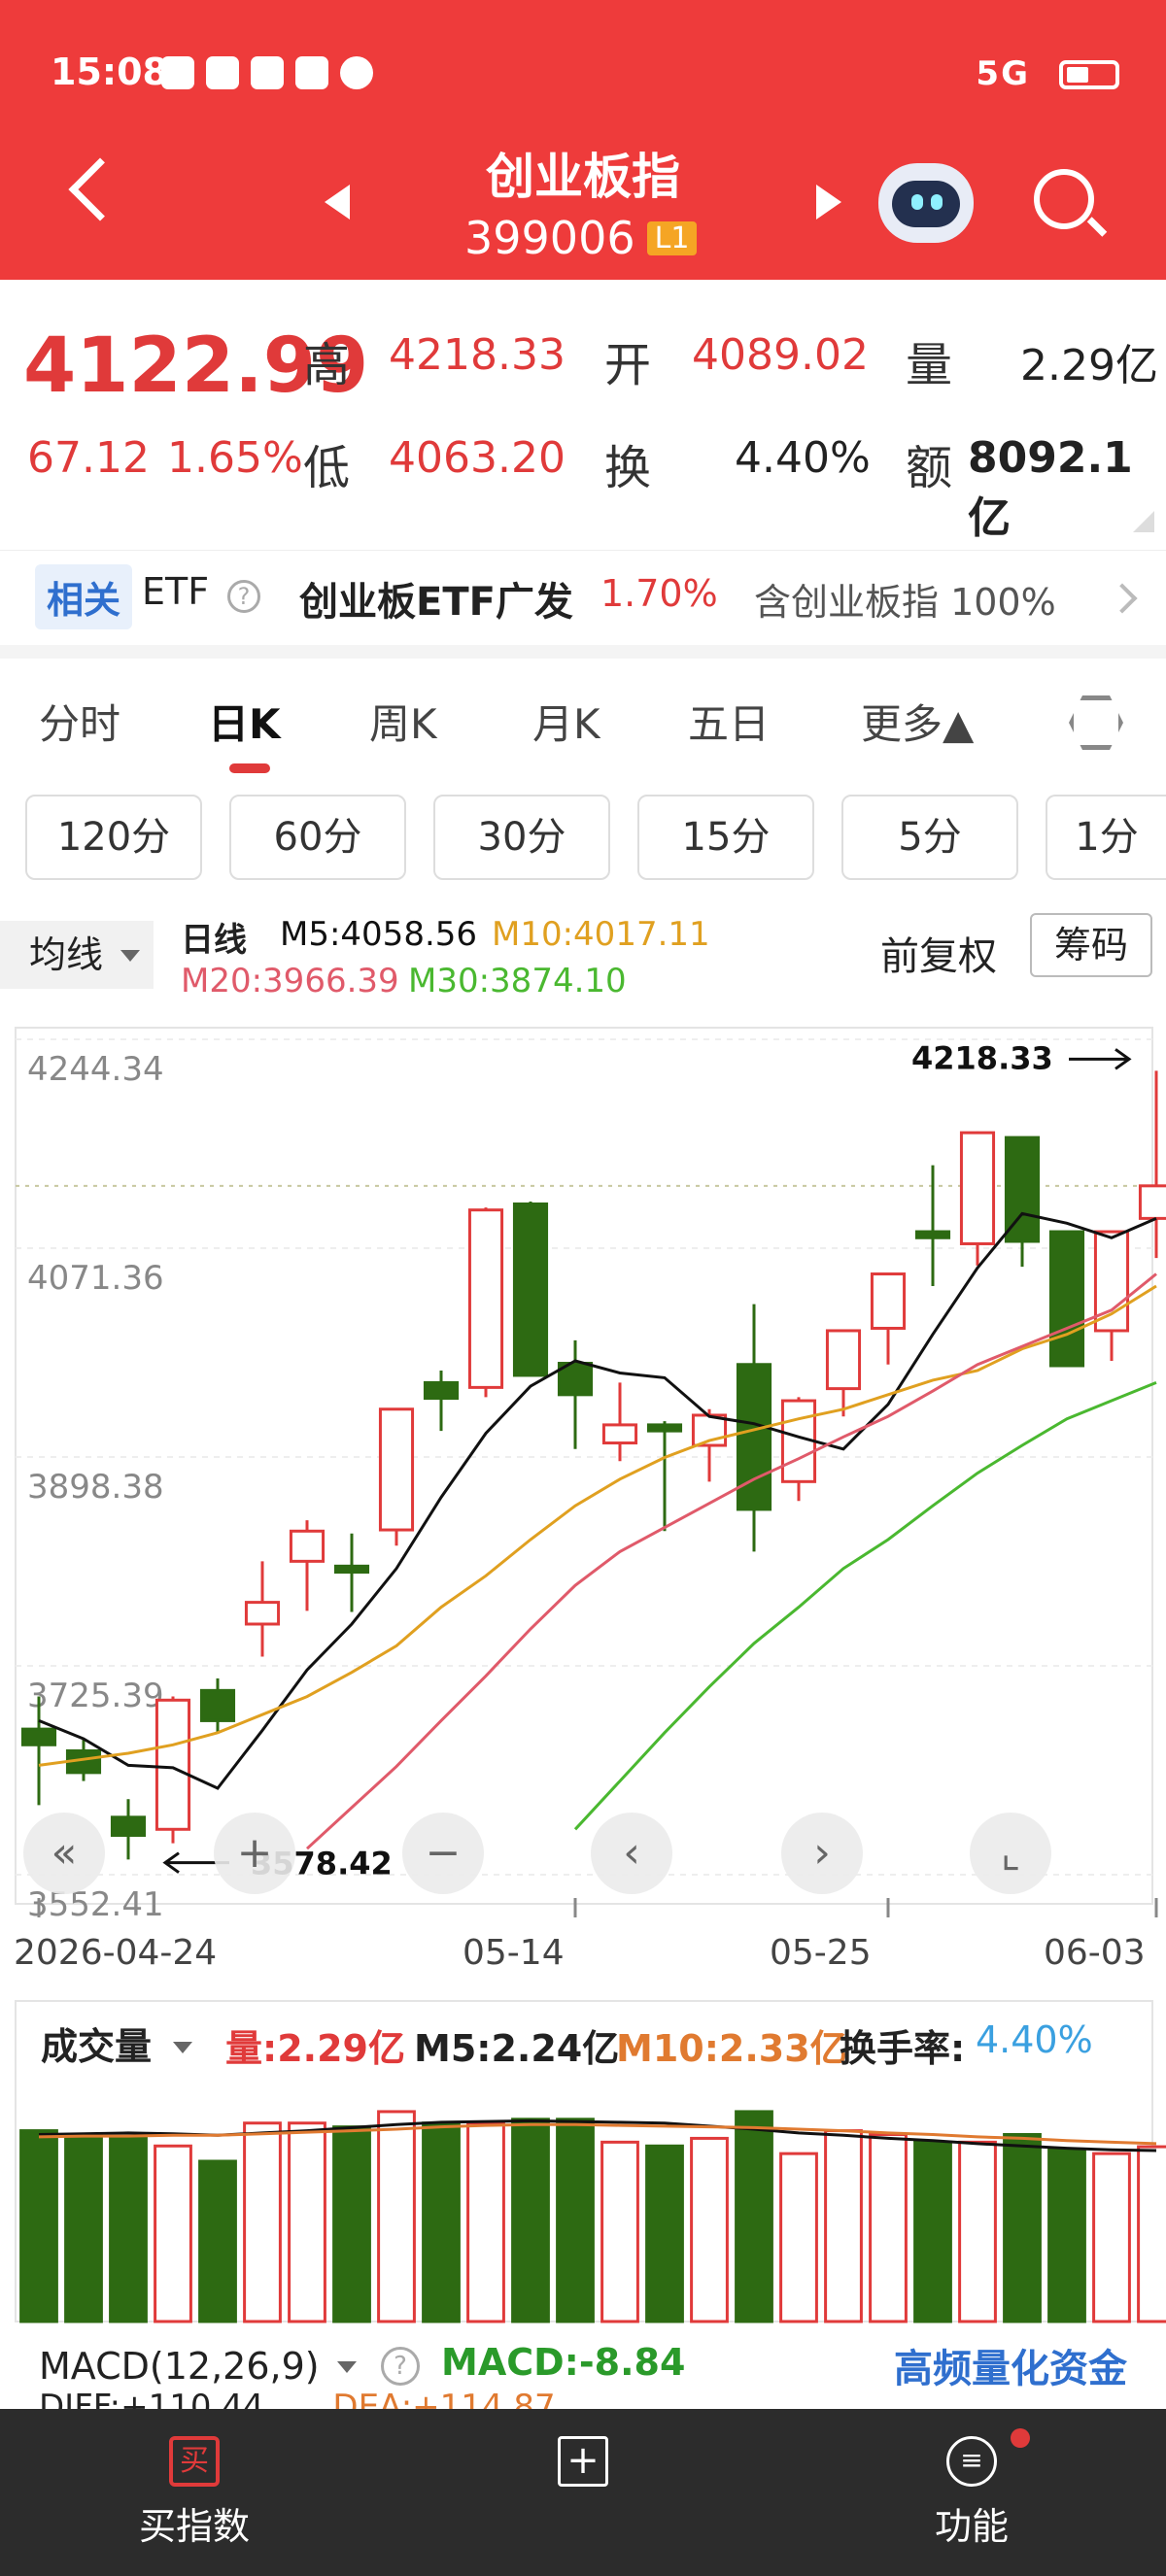  I want to click on chevron-right-icon, so click(1122, 598).